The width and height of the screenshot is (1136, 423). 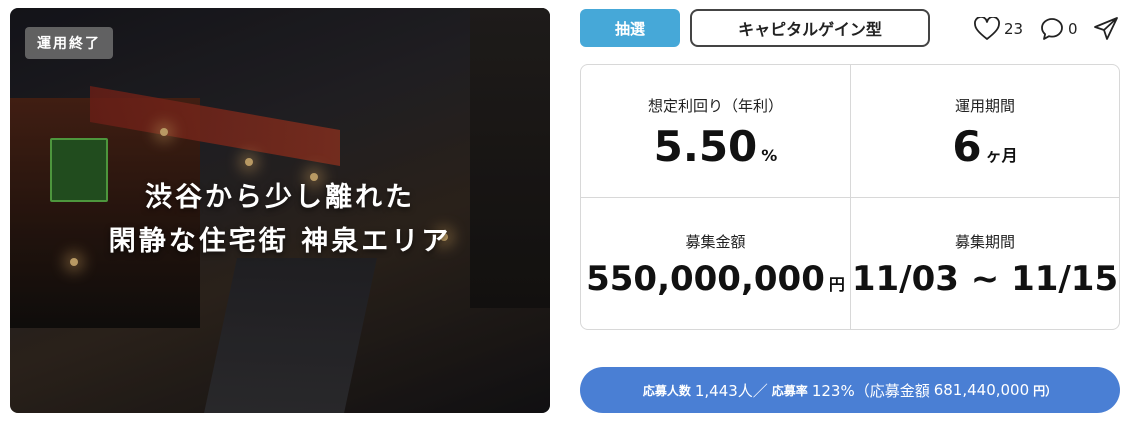 I want to click on fund-type-tag: キャピタルゲイン型, so click(x=810, y=28).